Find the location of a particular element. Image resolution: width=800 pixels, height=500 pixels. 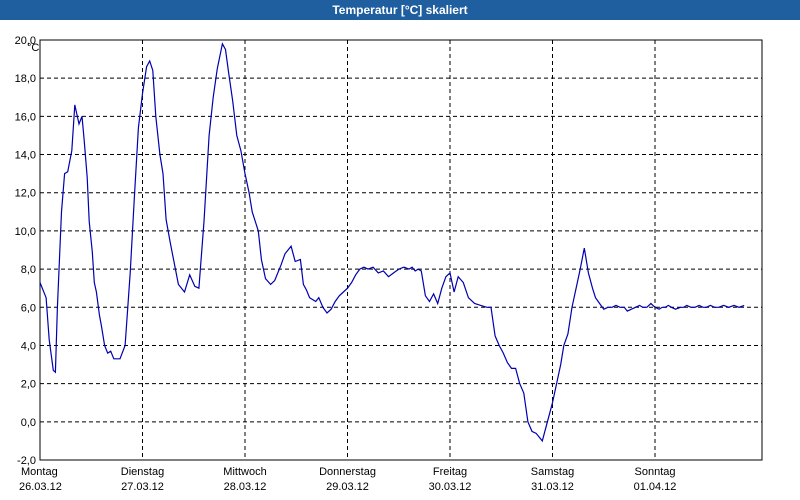

x-tick-date: 31.03.12 is located at coordinates (552, 487).